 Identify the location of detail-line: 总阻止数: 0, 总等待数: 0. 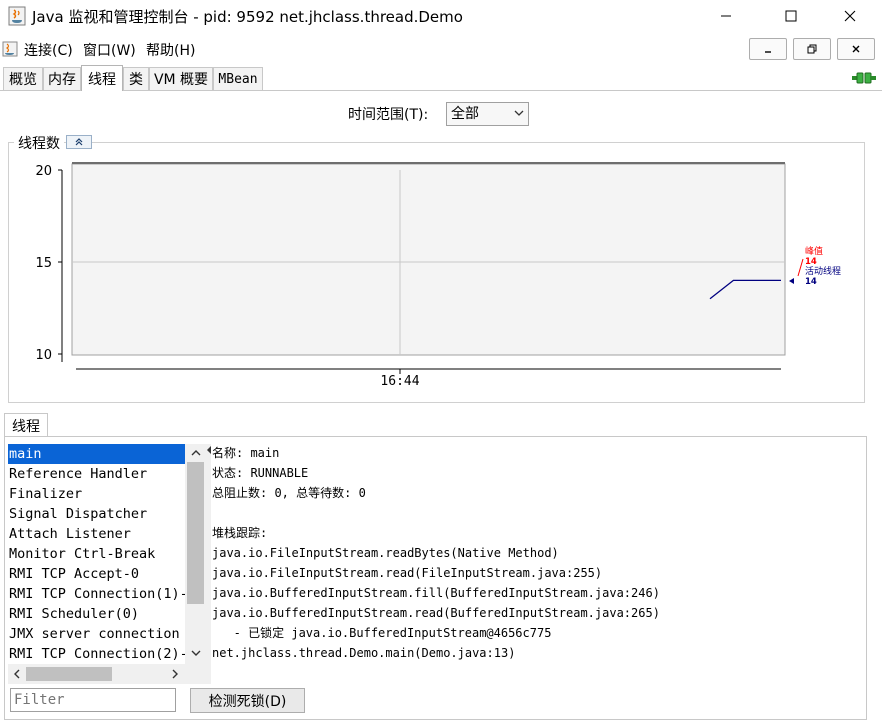
(289, 493).